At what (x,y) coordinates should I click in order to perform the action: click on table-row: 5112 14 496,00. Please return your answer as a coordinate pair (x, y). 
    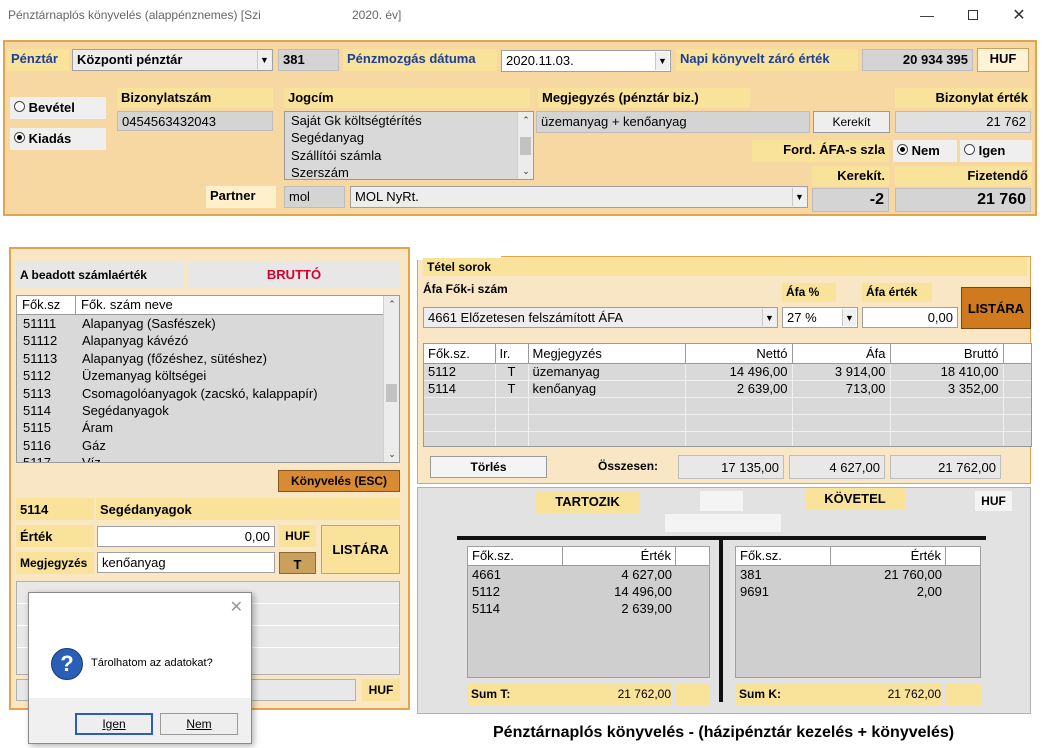
    Looking at the image, I should click on (588, 591).